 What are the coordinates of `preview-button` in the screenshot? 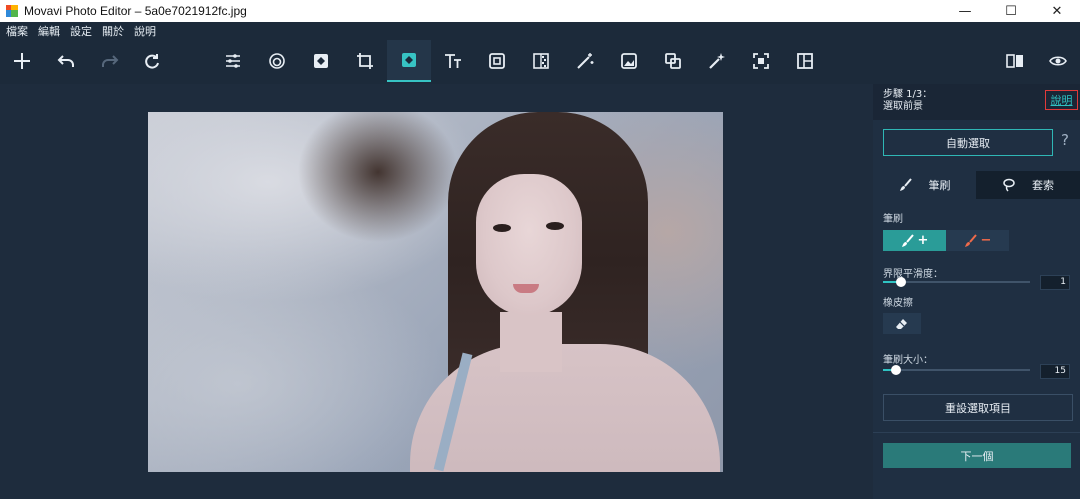 It's located at (1058, 61).